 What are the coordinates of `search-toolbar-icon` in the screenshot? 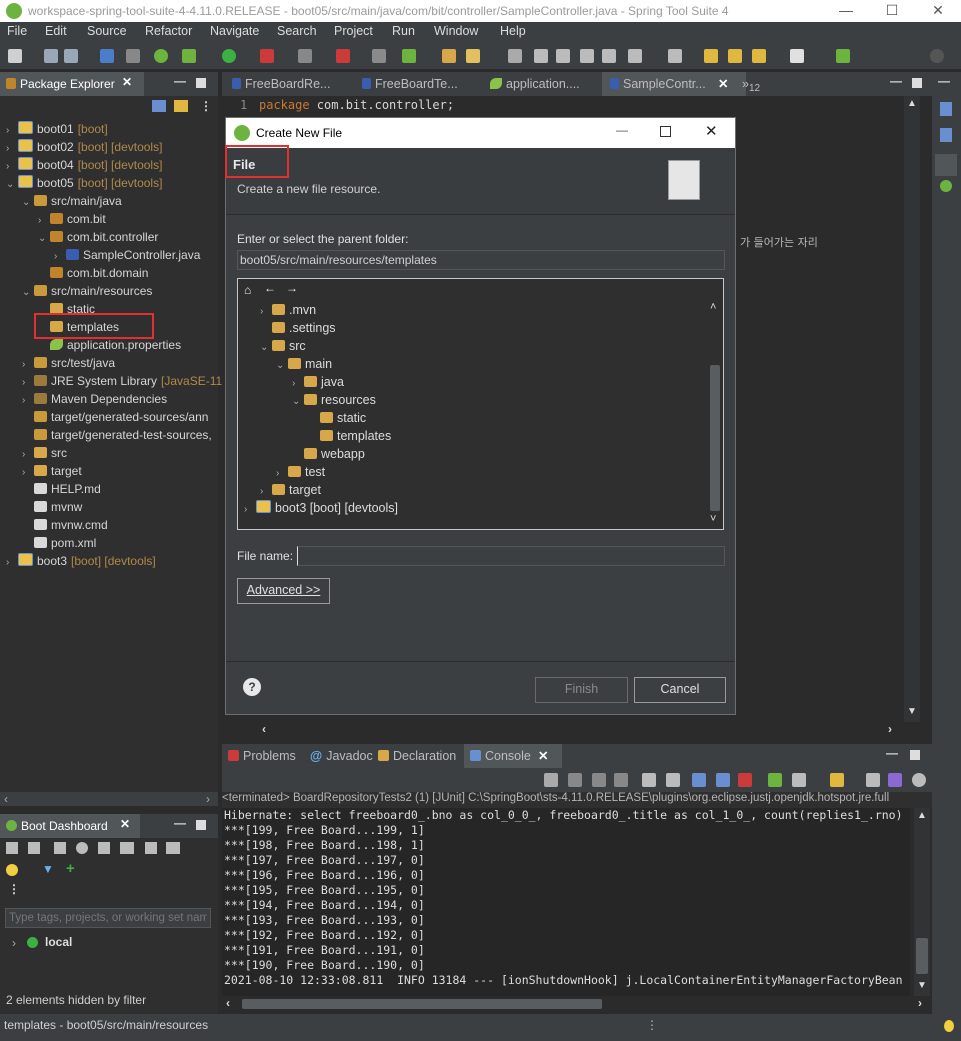 It's located at (515, 56).